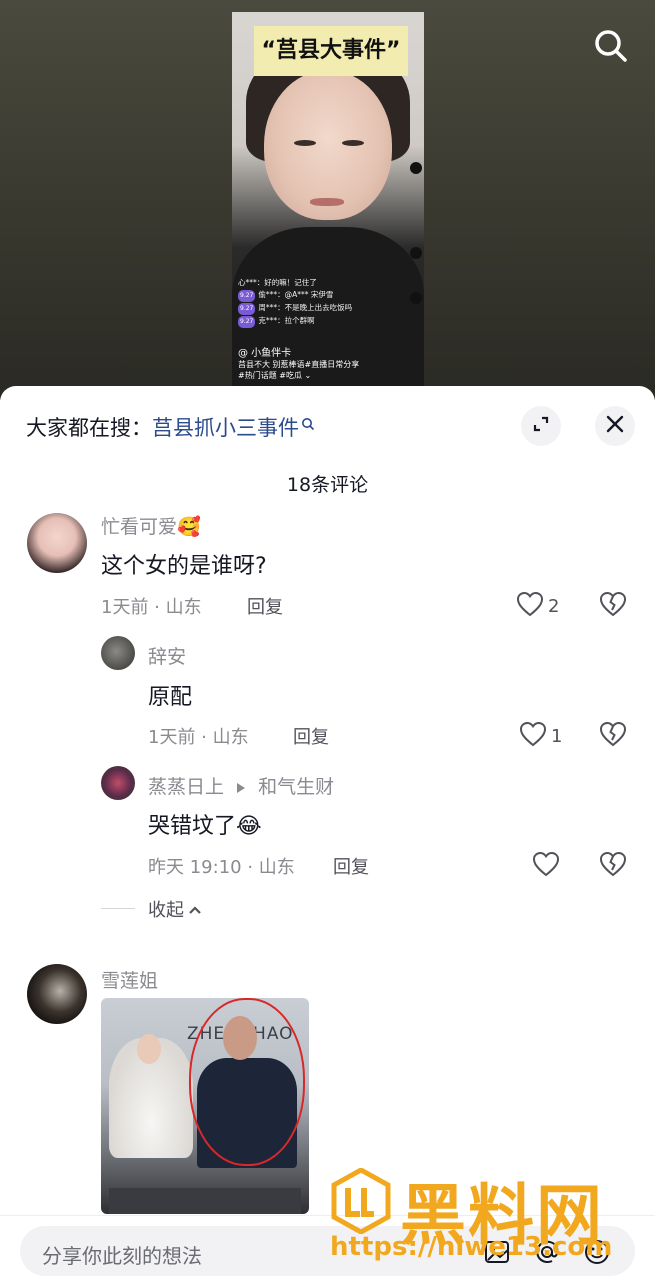 The height and width of the screenshot is (1280, 655). I want to click on comment-count: 18条评论, so click(327, 485).